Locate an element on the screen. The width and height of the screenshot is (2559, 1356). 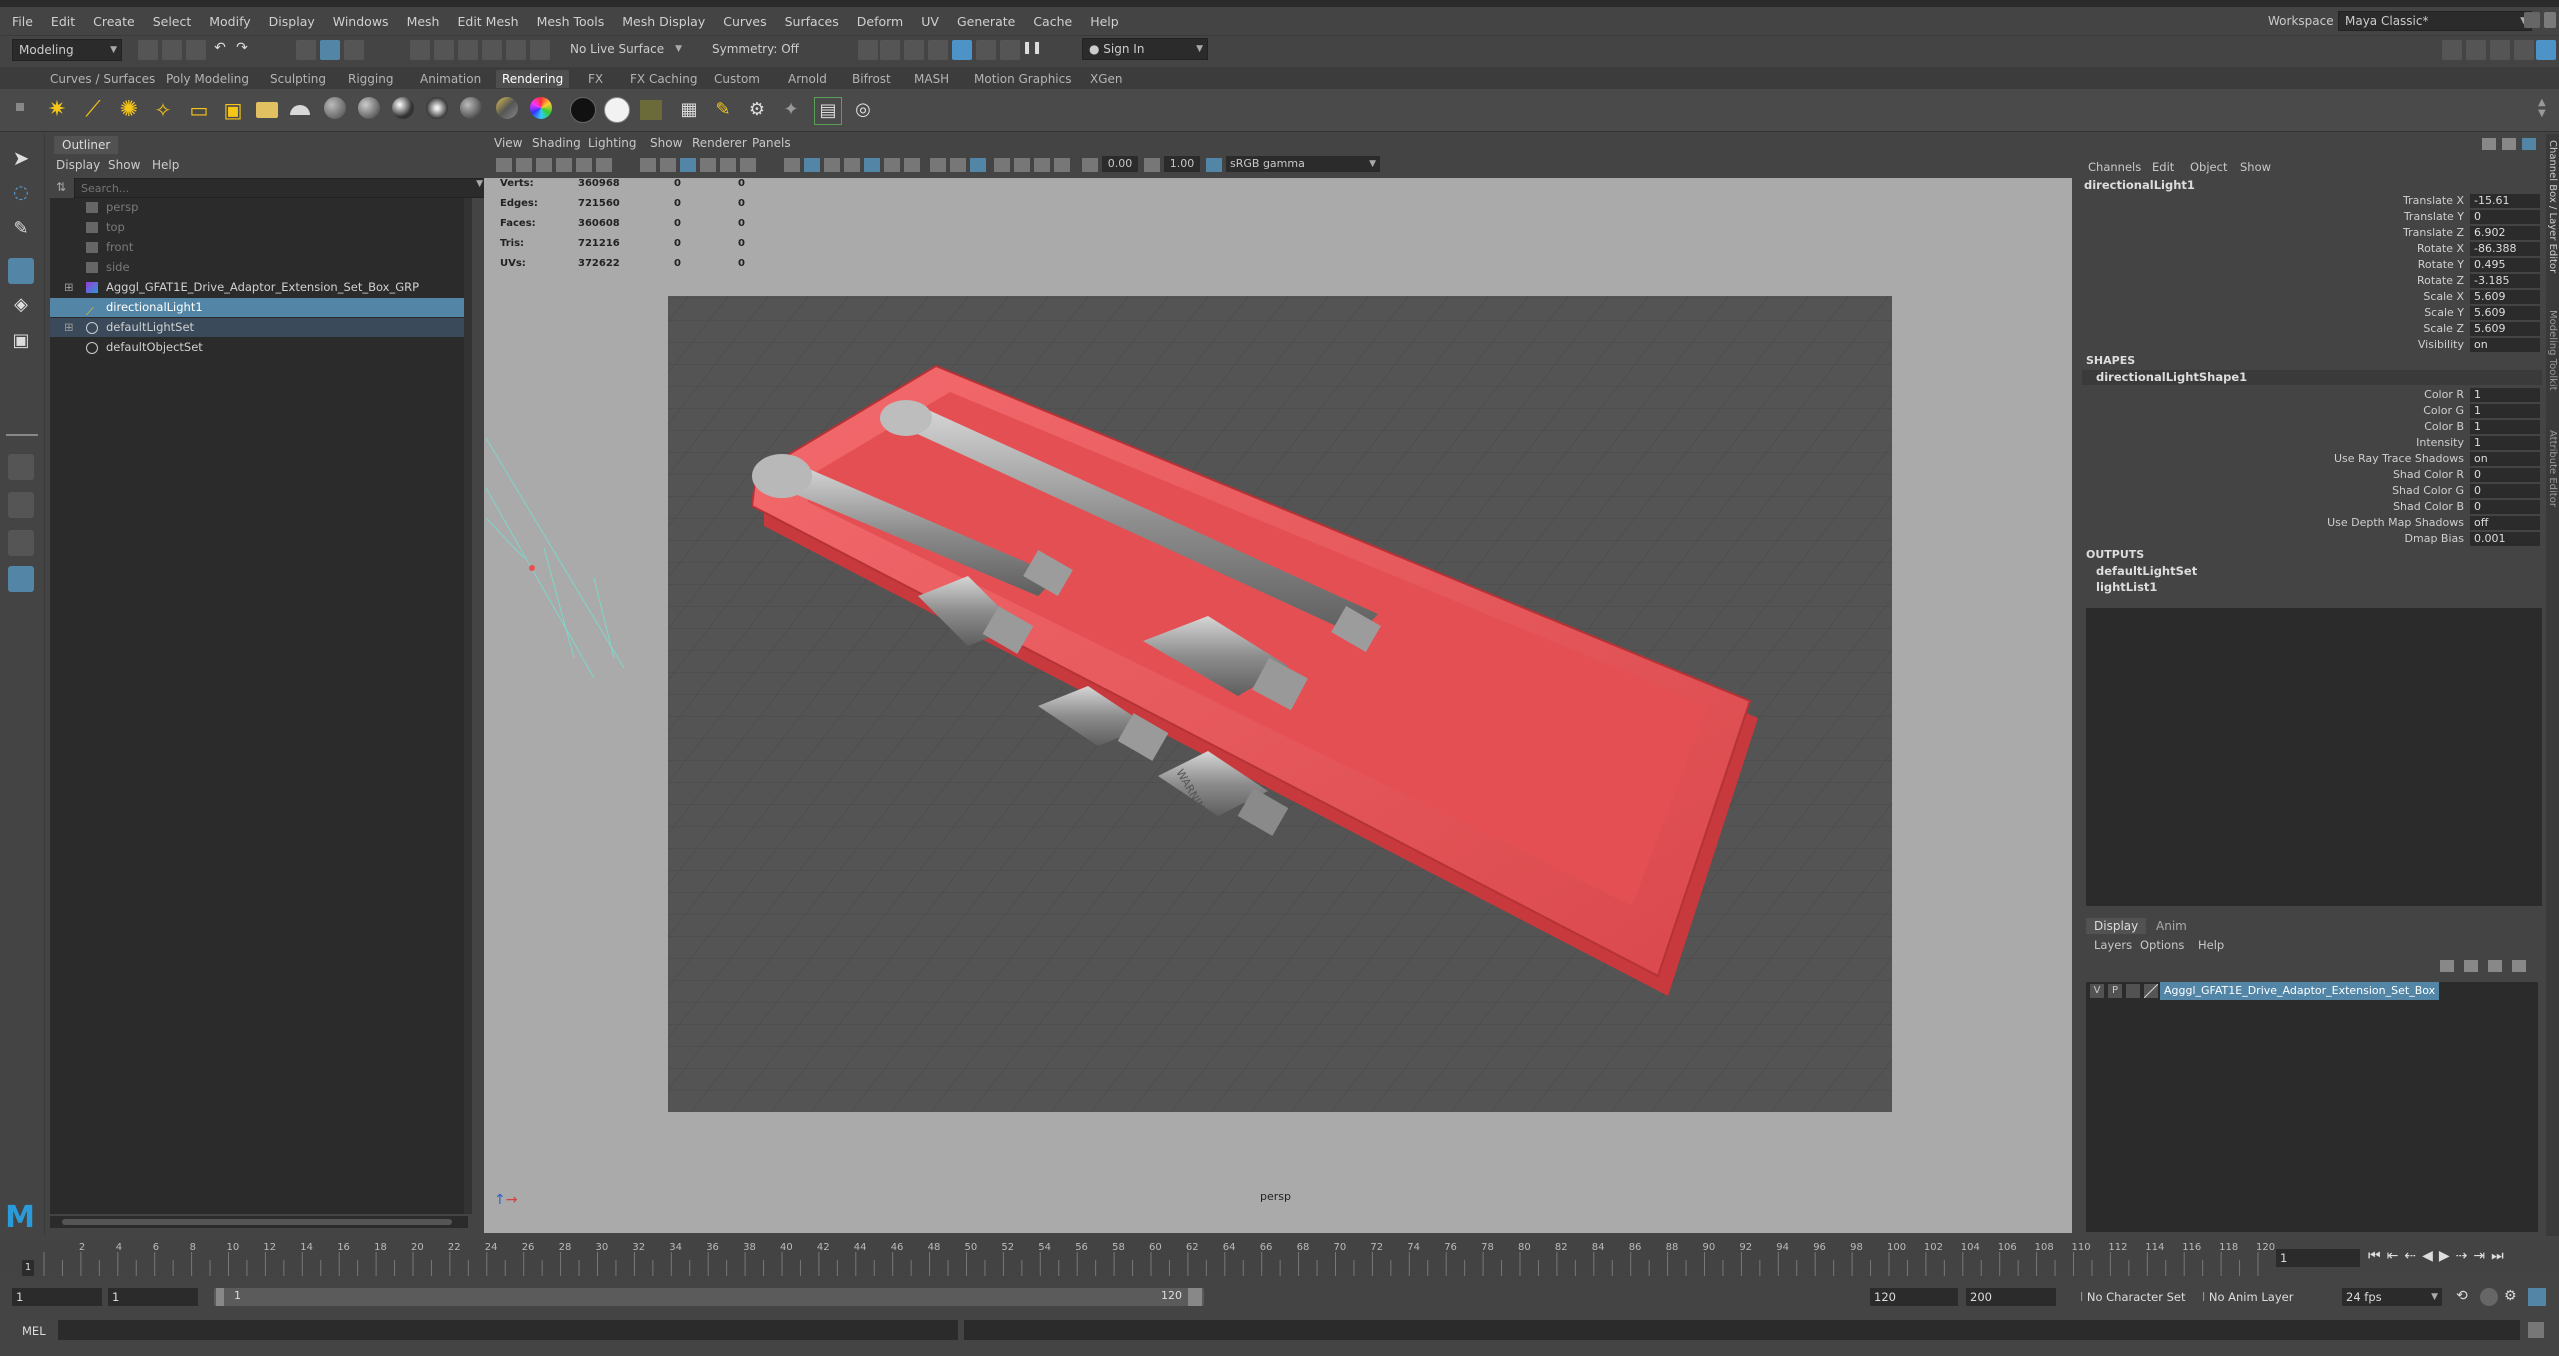
outliner-menu-show: Show is located at coordinates (124, 165).